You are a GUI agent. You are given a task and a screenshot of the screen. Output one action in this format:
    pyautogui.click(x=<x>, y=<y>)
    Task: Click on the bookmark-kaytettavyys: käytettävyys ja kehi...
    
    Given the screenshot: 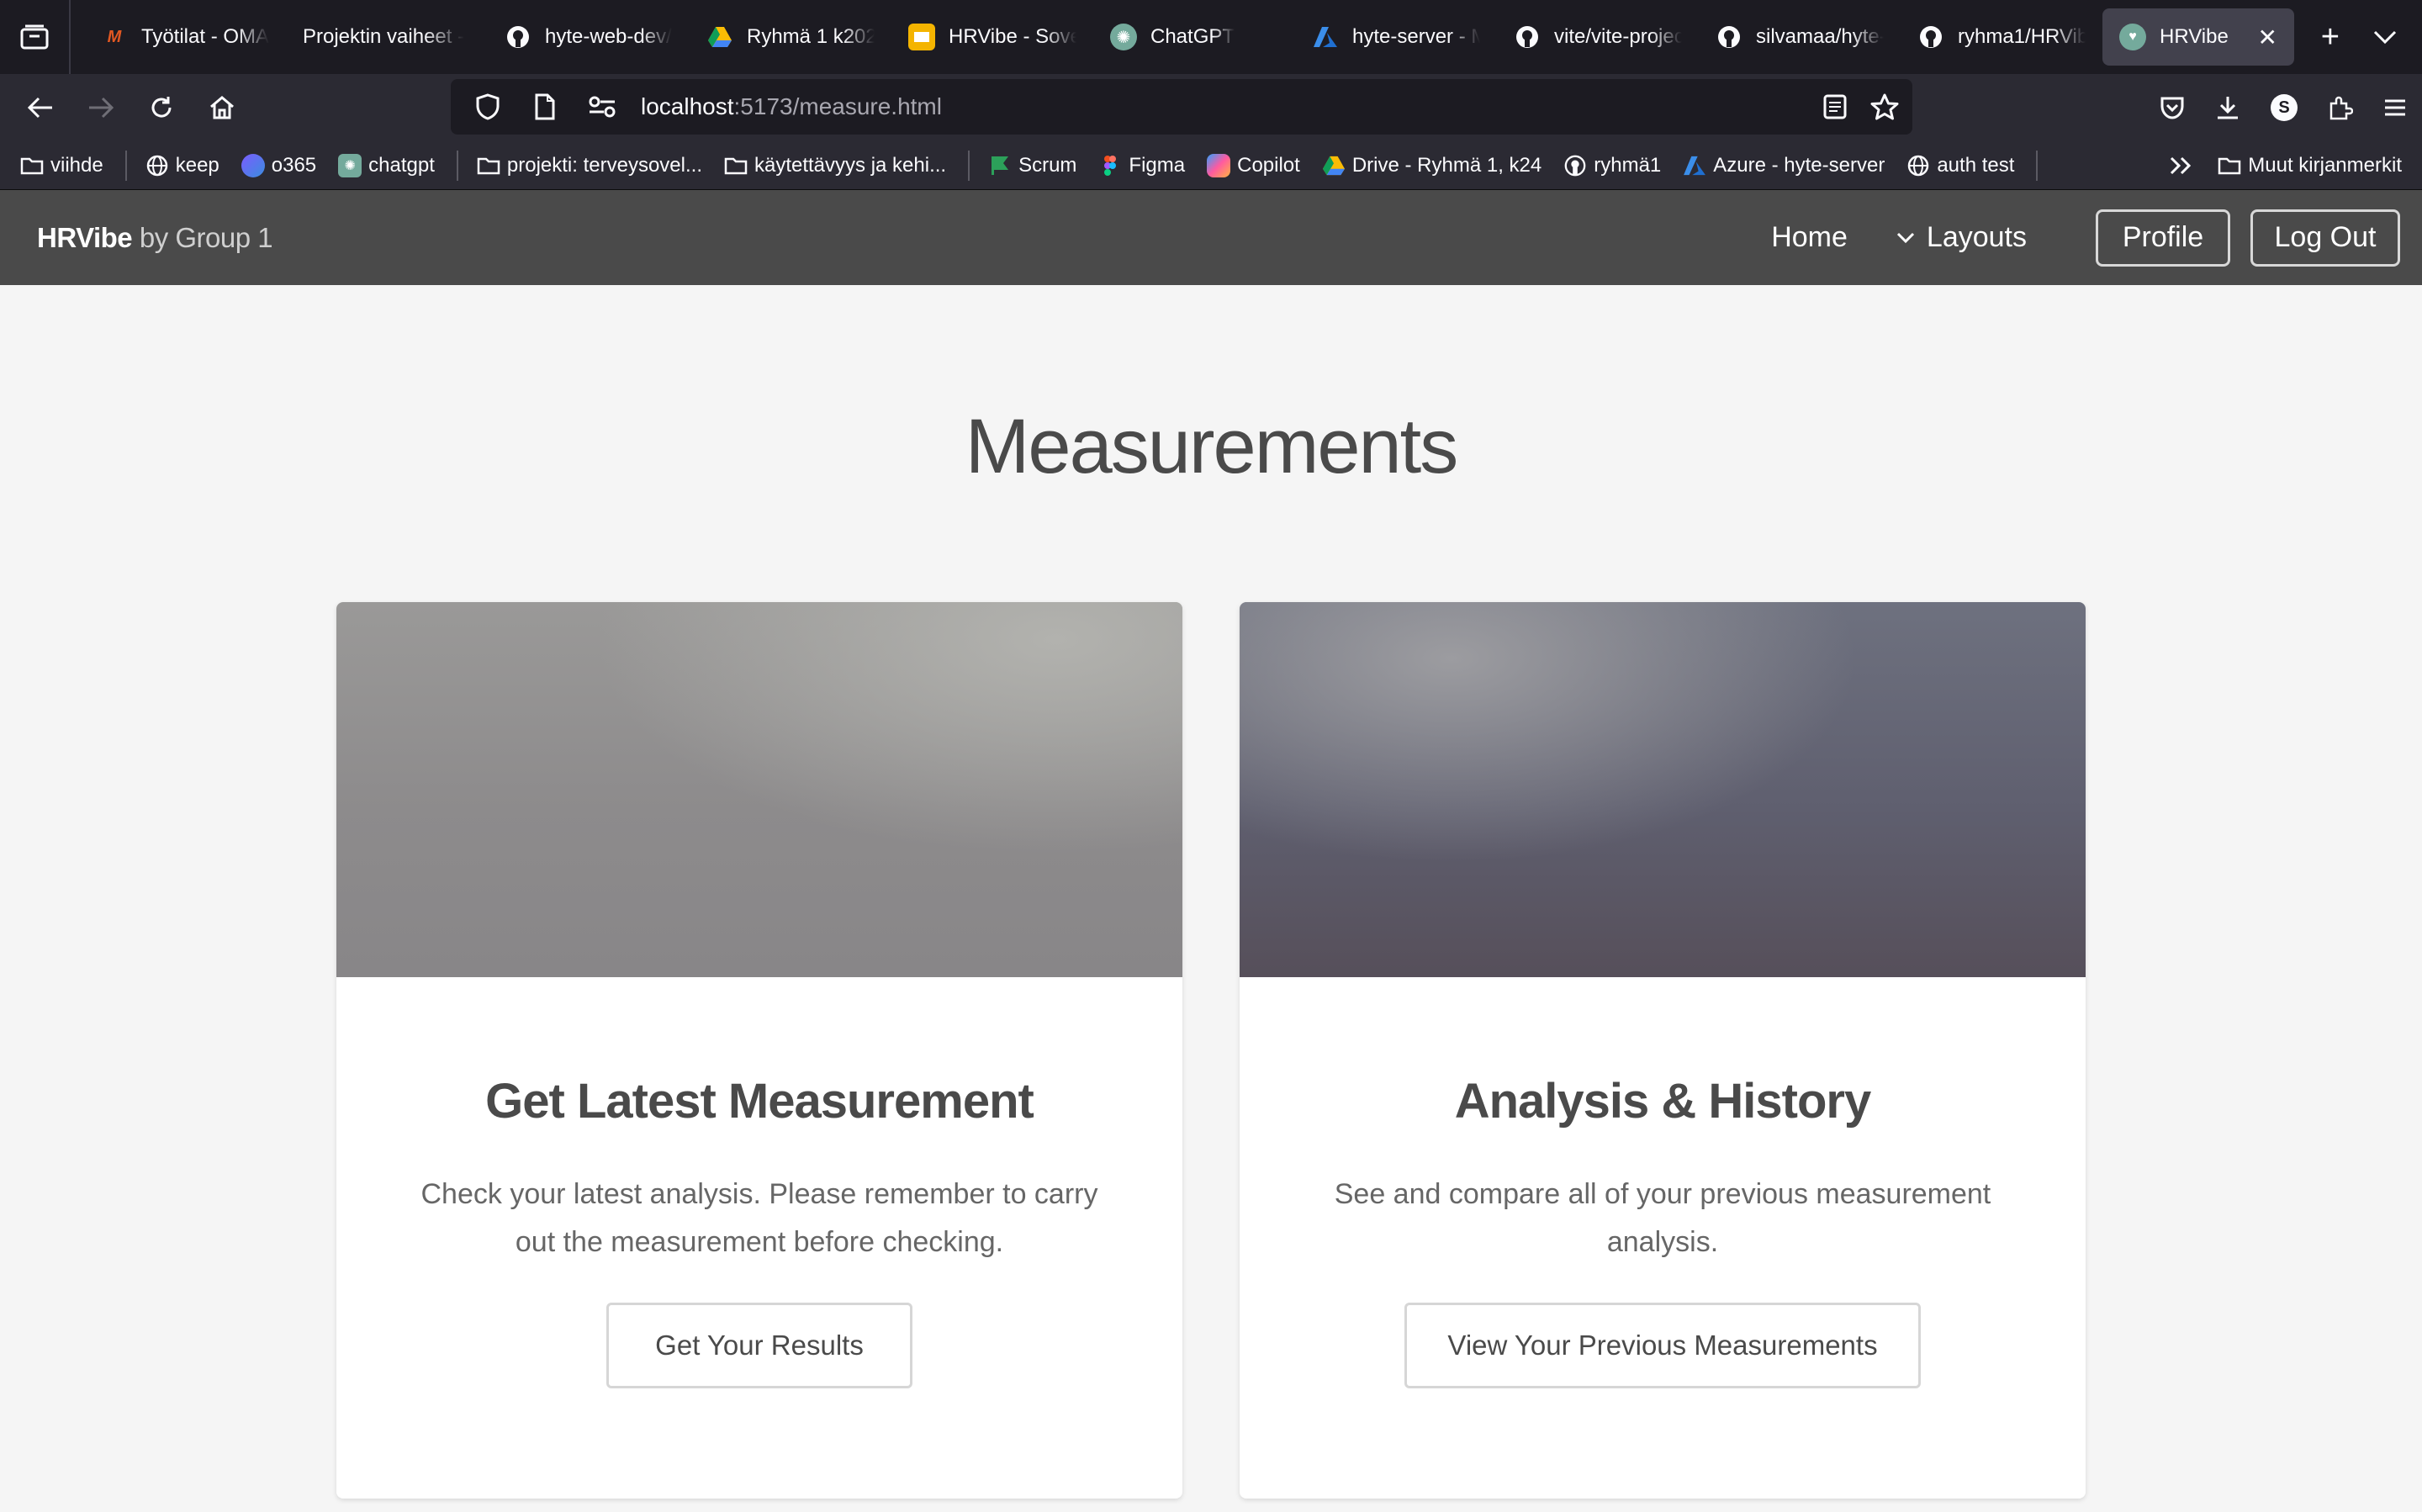 What is the action you would take?
    pyautogui.click(x=835, y=165)
    